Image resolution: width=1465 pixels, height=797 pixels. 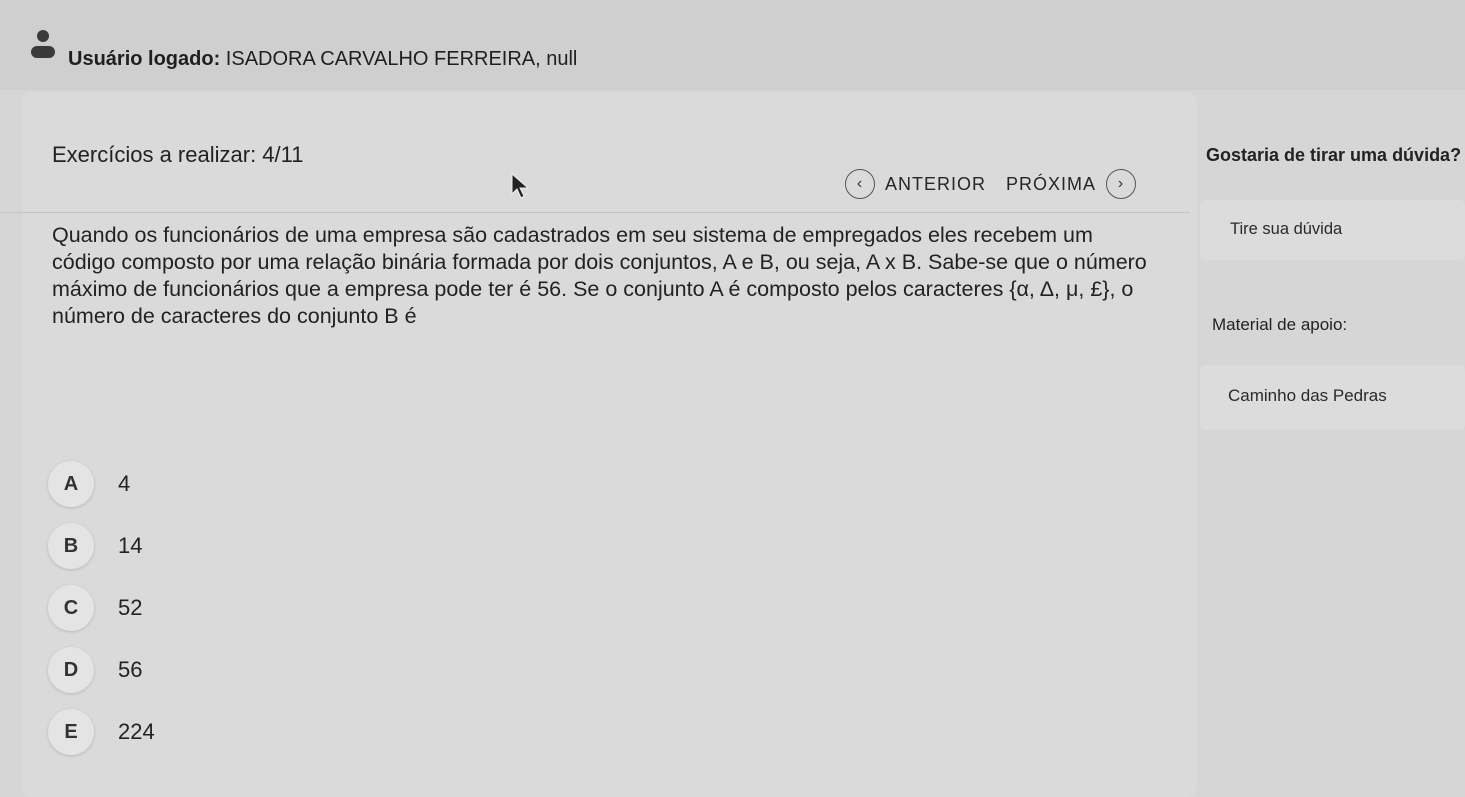 What do you see at coordinates (71, 608) in the screenshot?
I see `answer-letter: C` at bounding box center [71, 608].